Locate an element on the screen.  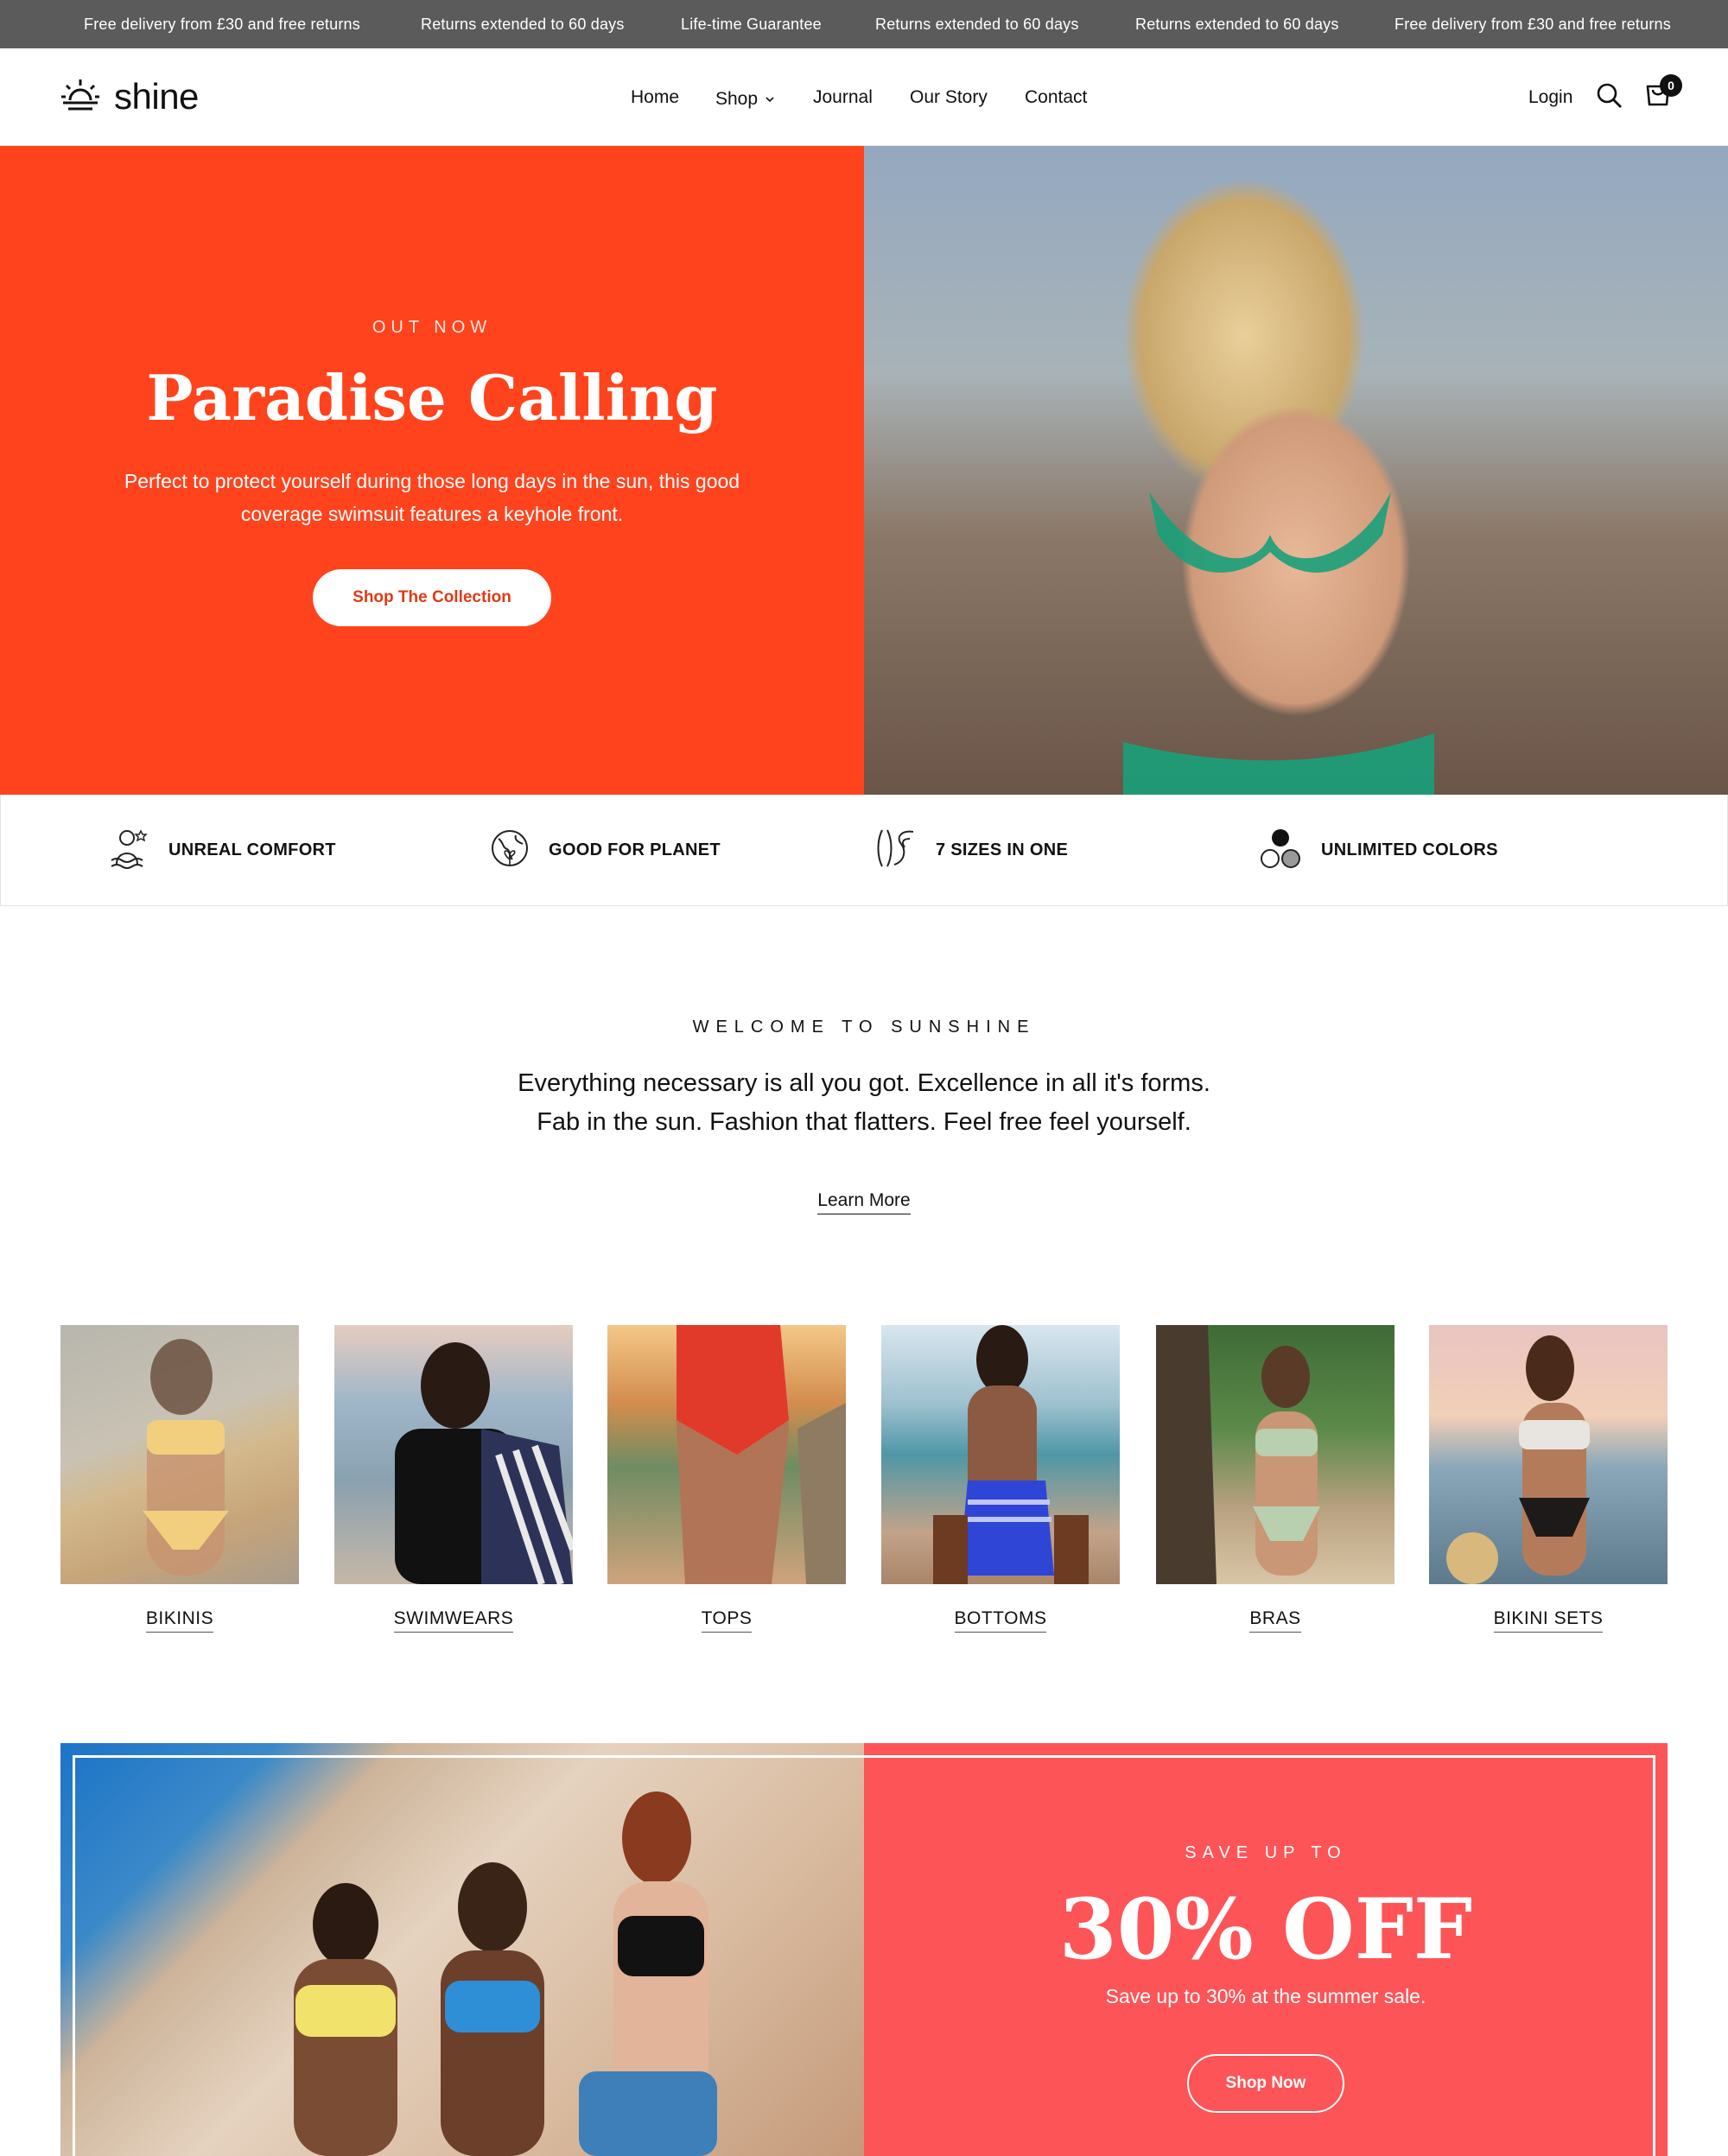
category-card: BOTTOMS is located at coordinates (1000, 1479).